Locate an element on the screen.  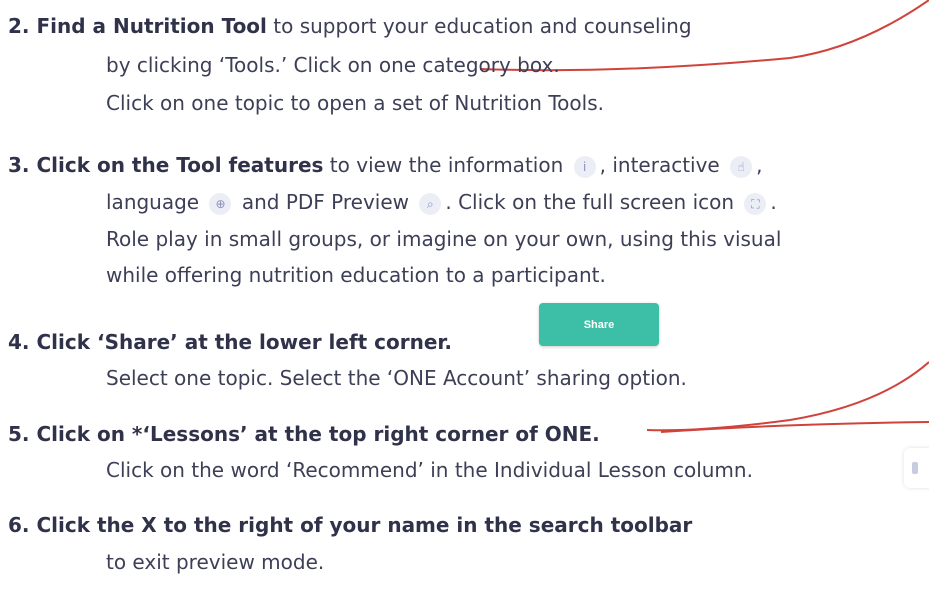
step3-text-b: , interactive is located at coordinates (659, 165).